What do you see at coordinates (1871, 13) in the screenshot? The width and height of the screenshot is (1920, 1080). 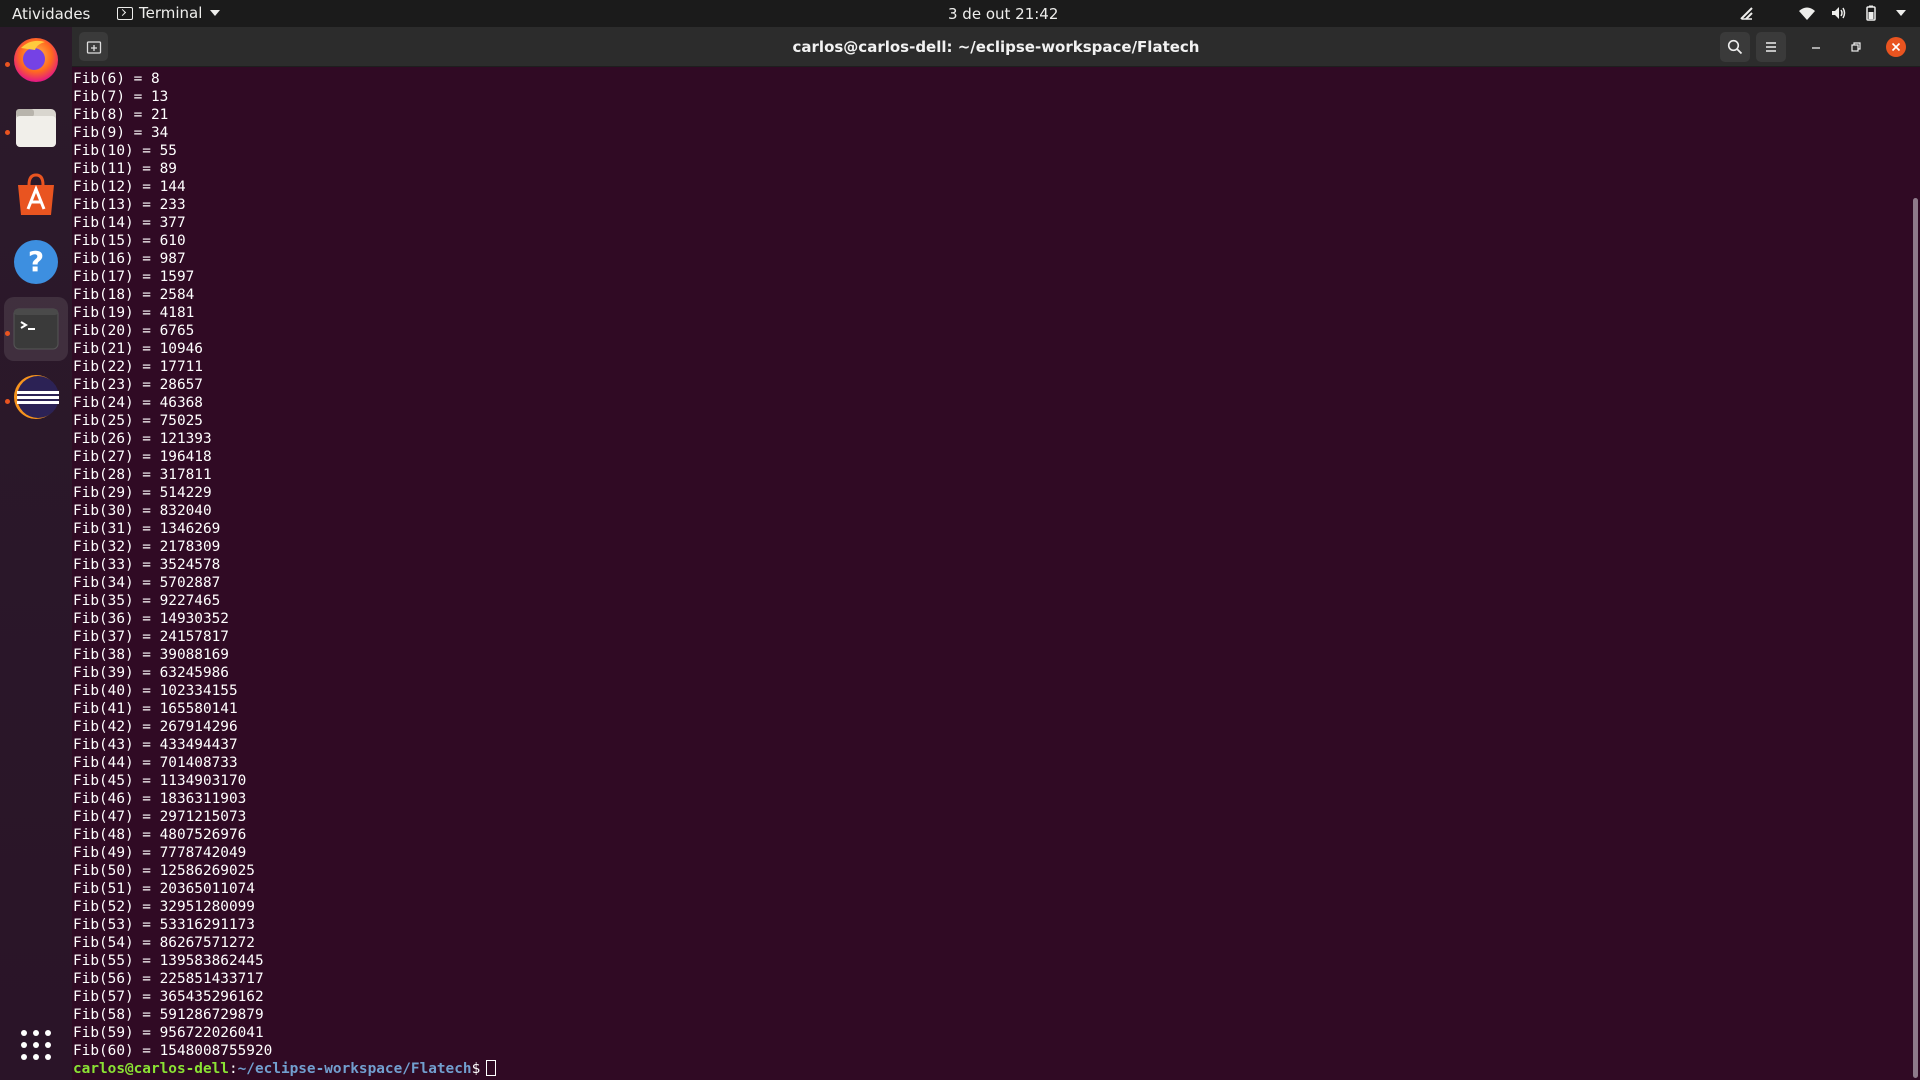 I see `battery-icon` at bounding box center [1871, 13].